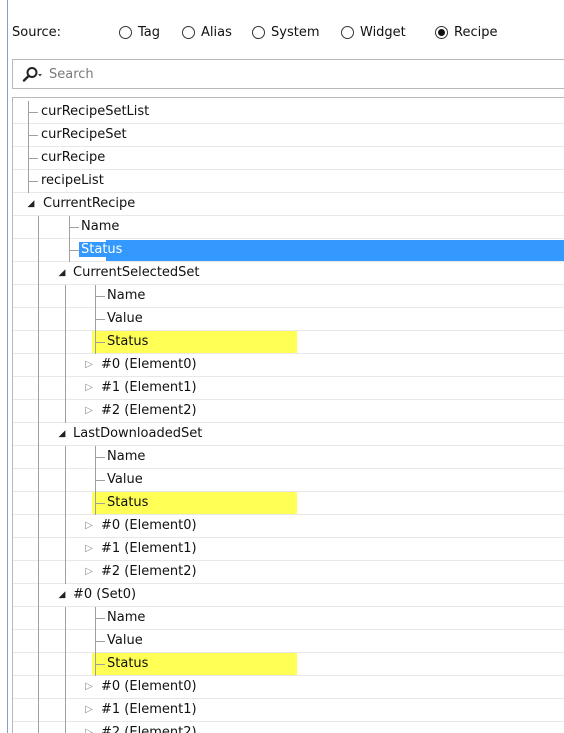 This screenshot has width=564, height=733. I want to click on radio-widget-label: Widget, so click(383, 32).